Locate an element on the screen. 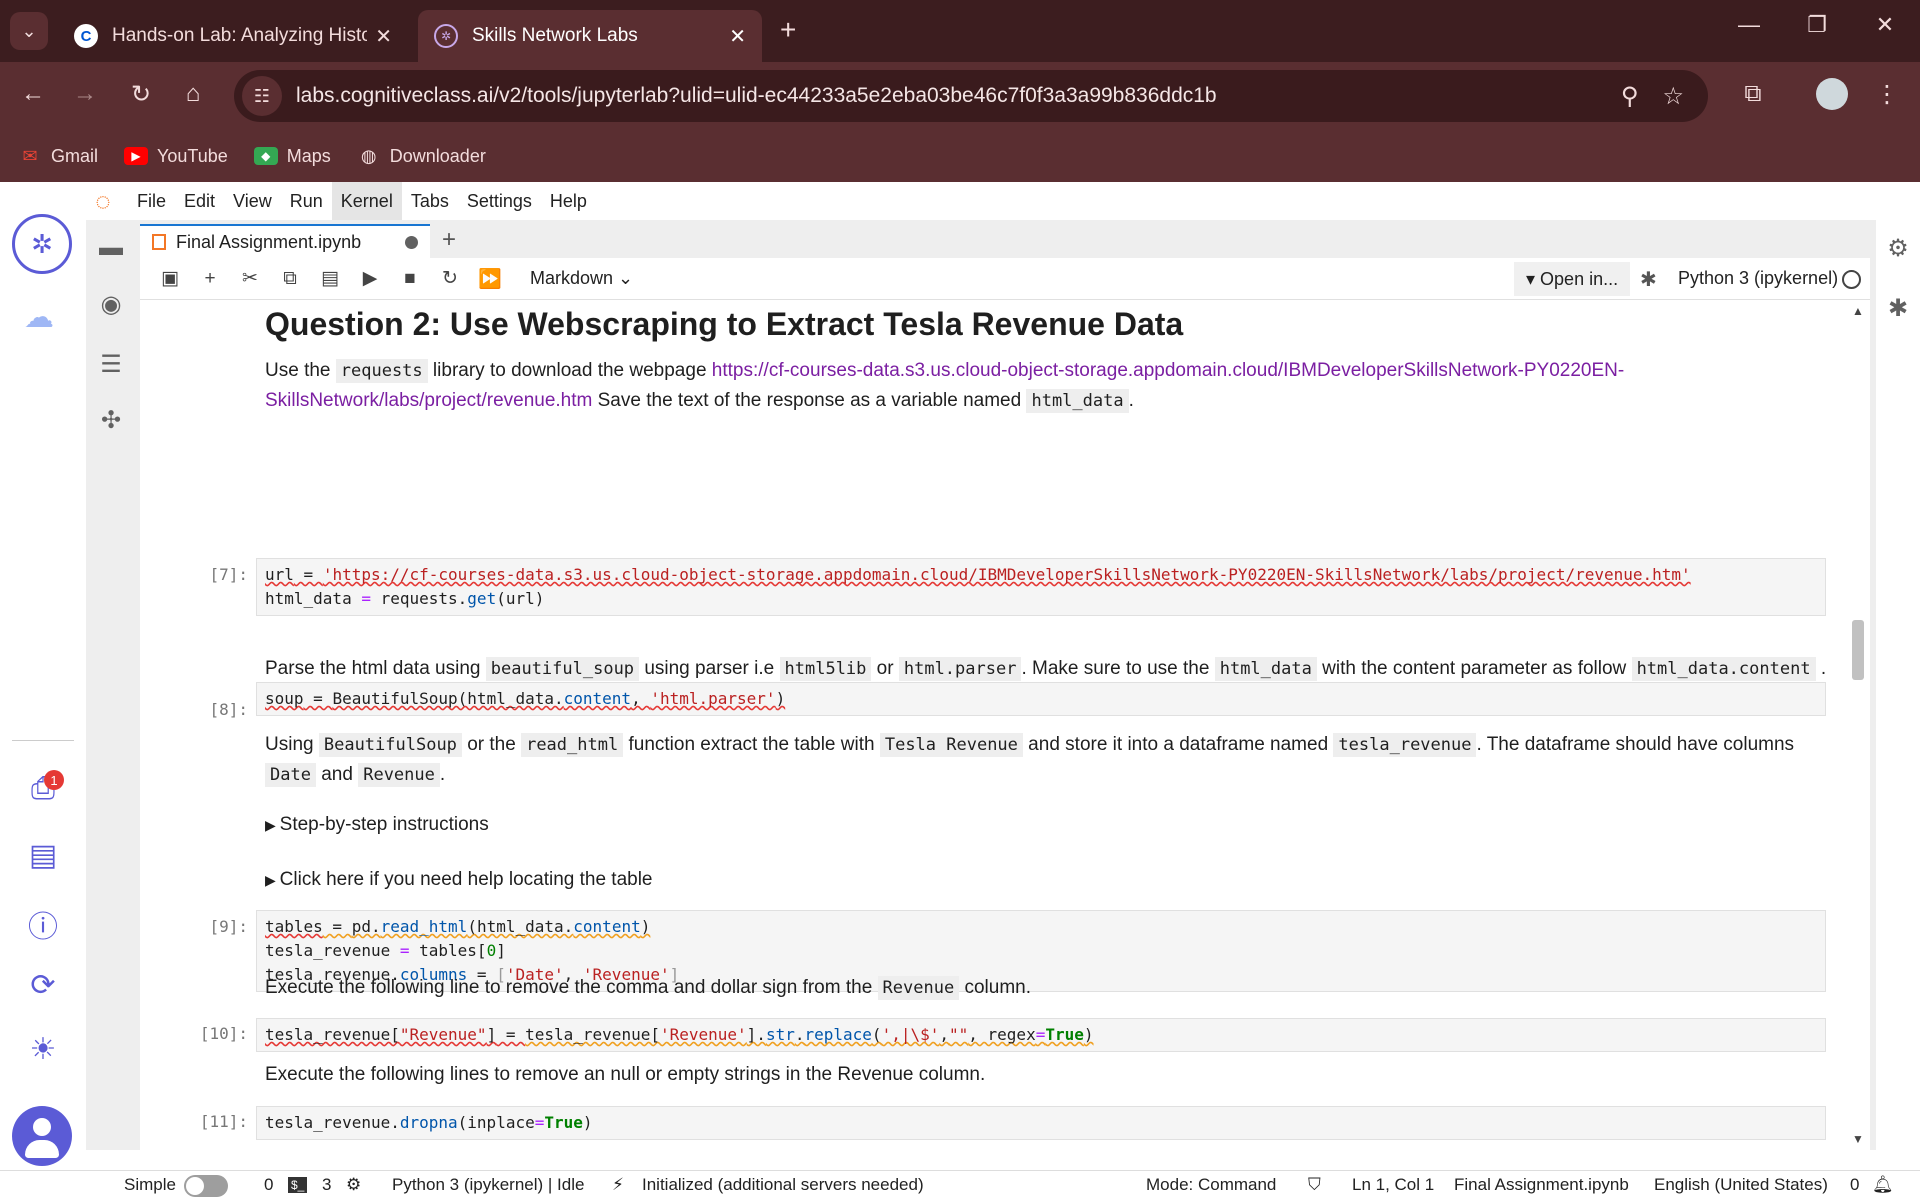 The image size is (1920, 1200). code-token: read_html is located at coordinates (424, 926).